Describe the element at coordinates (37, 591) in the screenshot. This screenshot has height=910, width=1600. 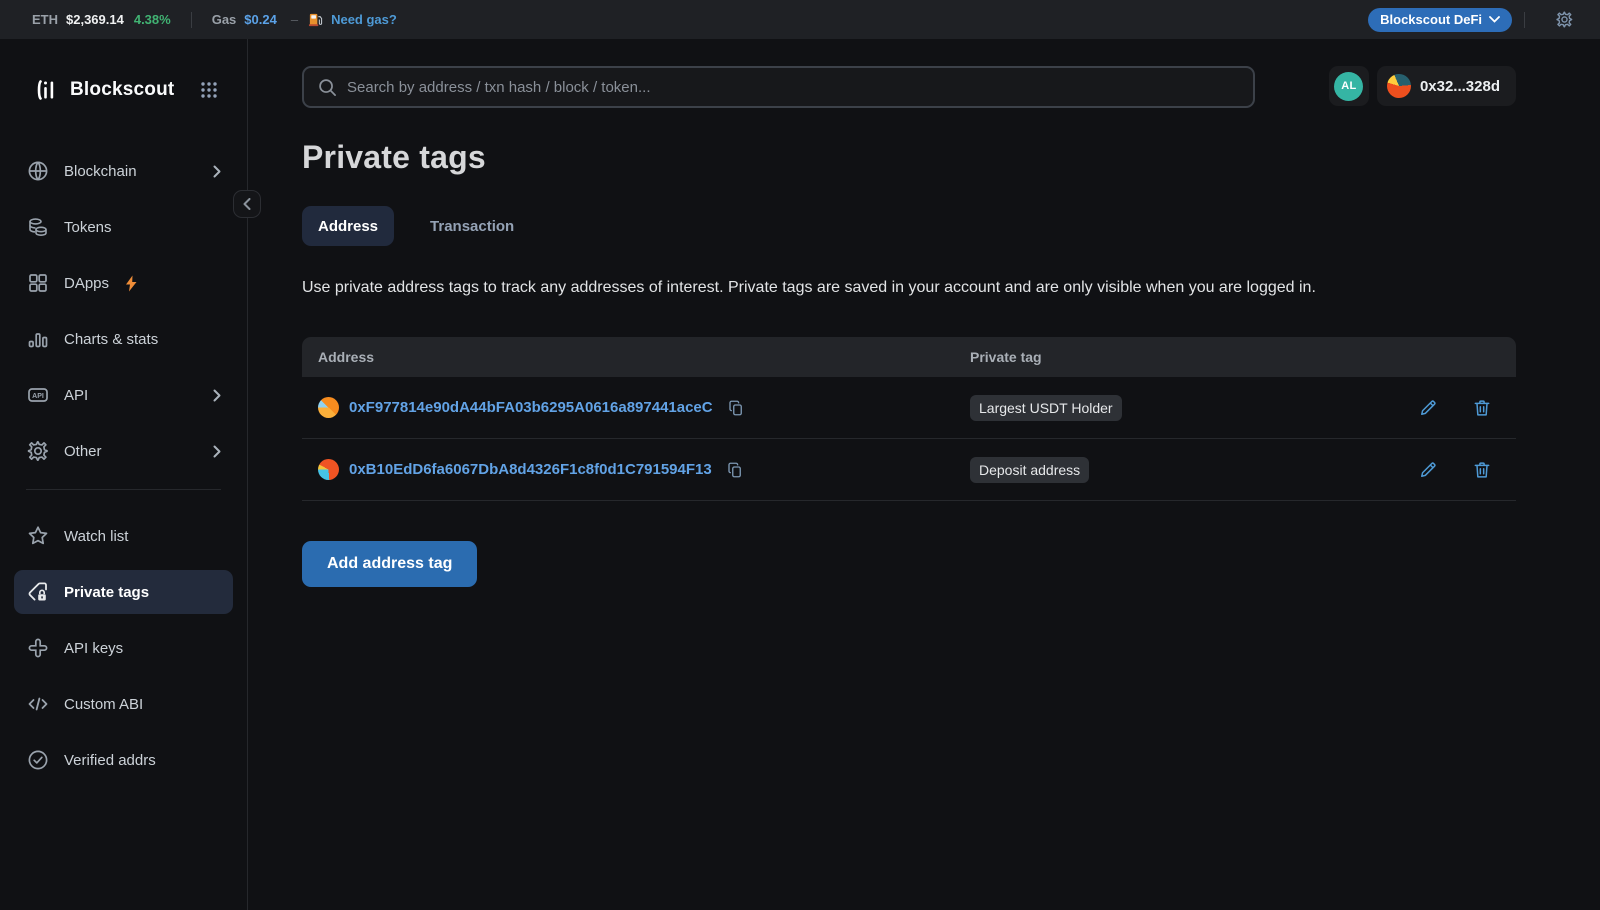
I see `private-tag-lock-icon` at that location.